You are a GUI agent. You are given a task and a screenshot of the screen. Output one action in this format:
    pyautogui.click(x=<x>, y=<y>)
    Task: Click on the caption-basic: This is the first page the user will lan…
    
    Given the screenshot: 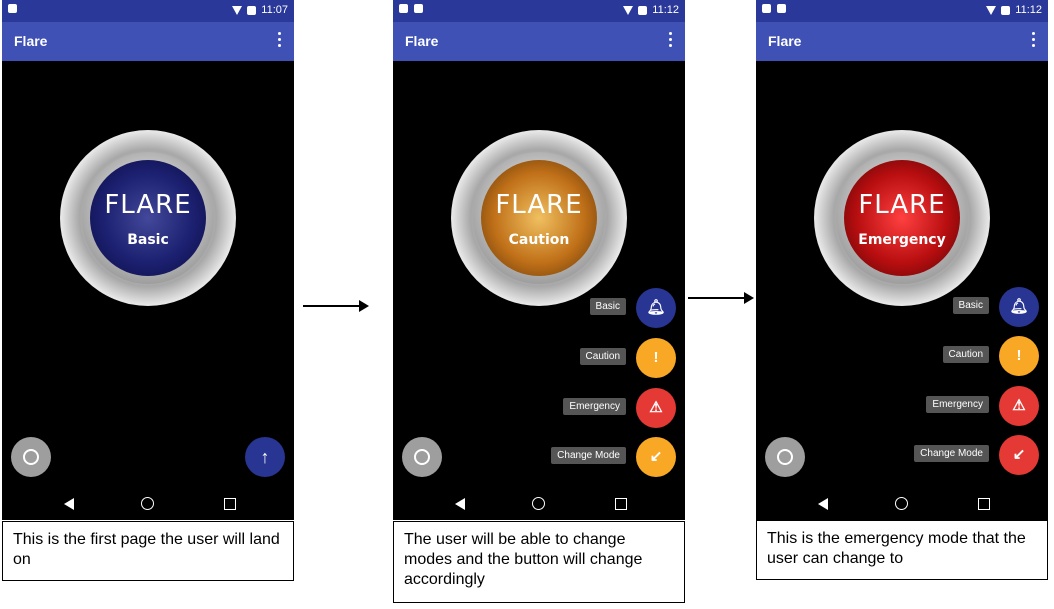 What is the action you would take?
    pyautogui.click(x=148, y=551)
    